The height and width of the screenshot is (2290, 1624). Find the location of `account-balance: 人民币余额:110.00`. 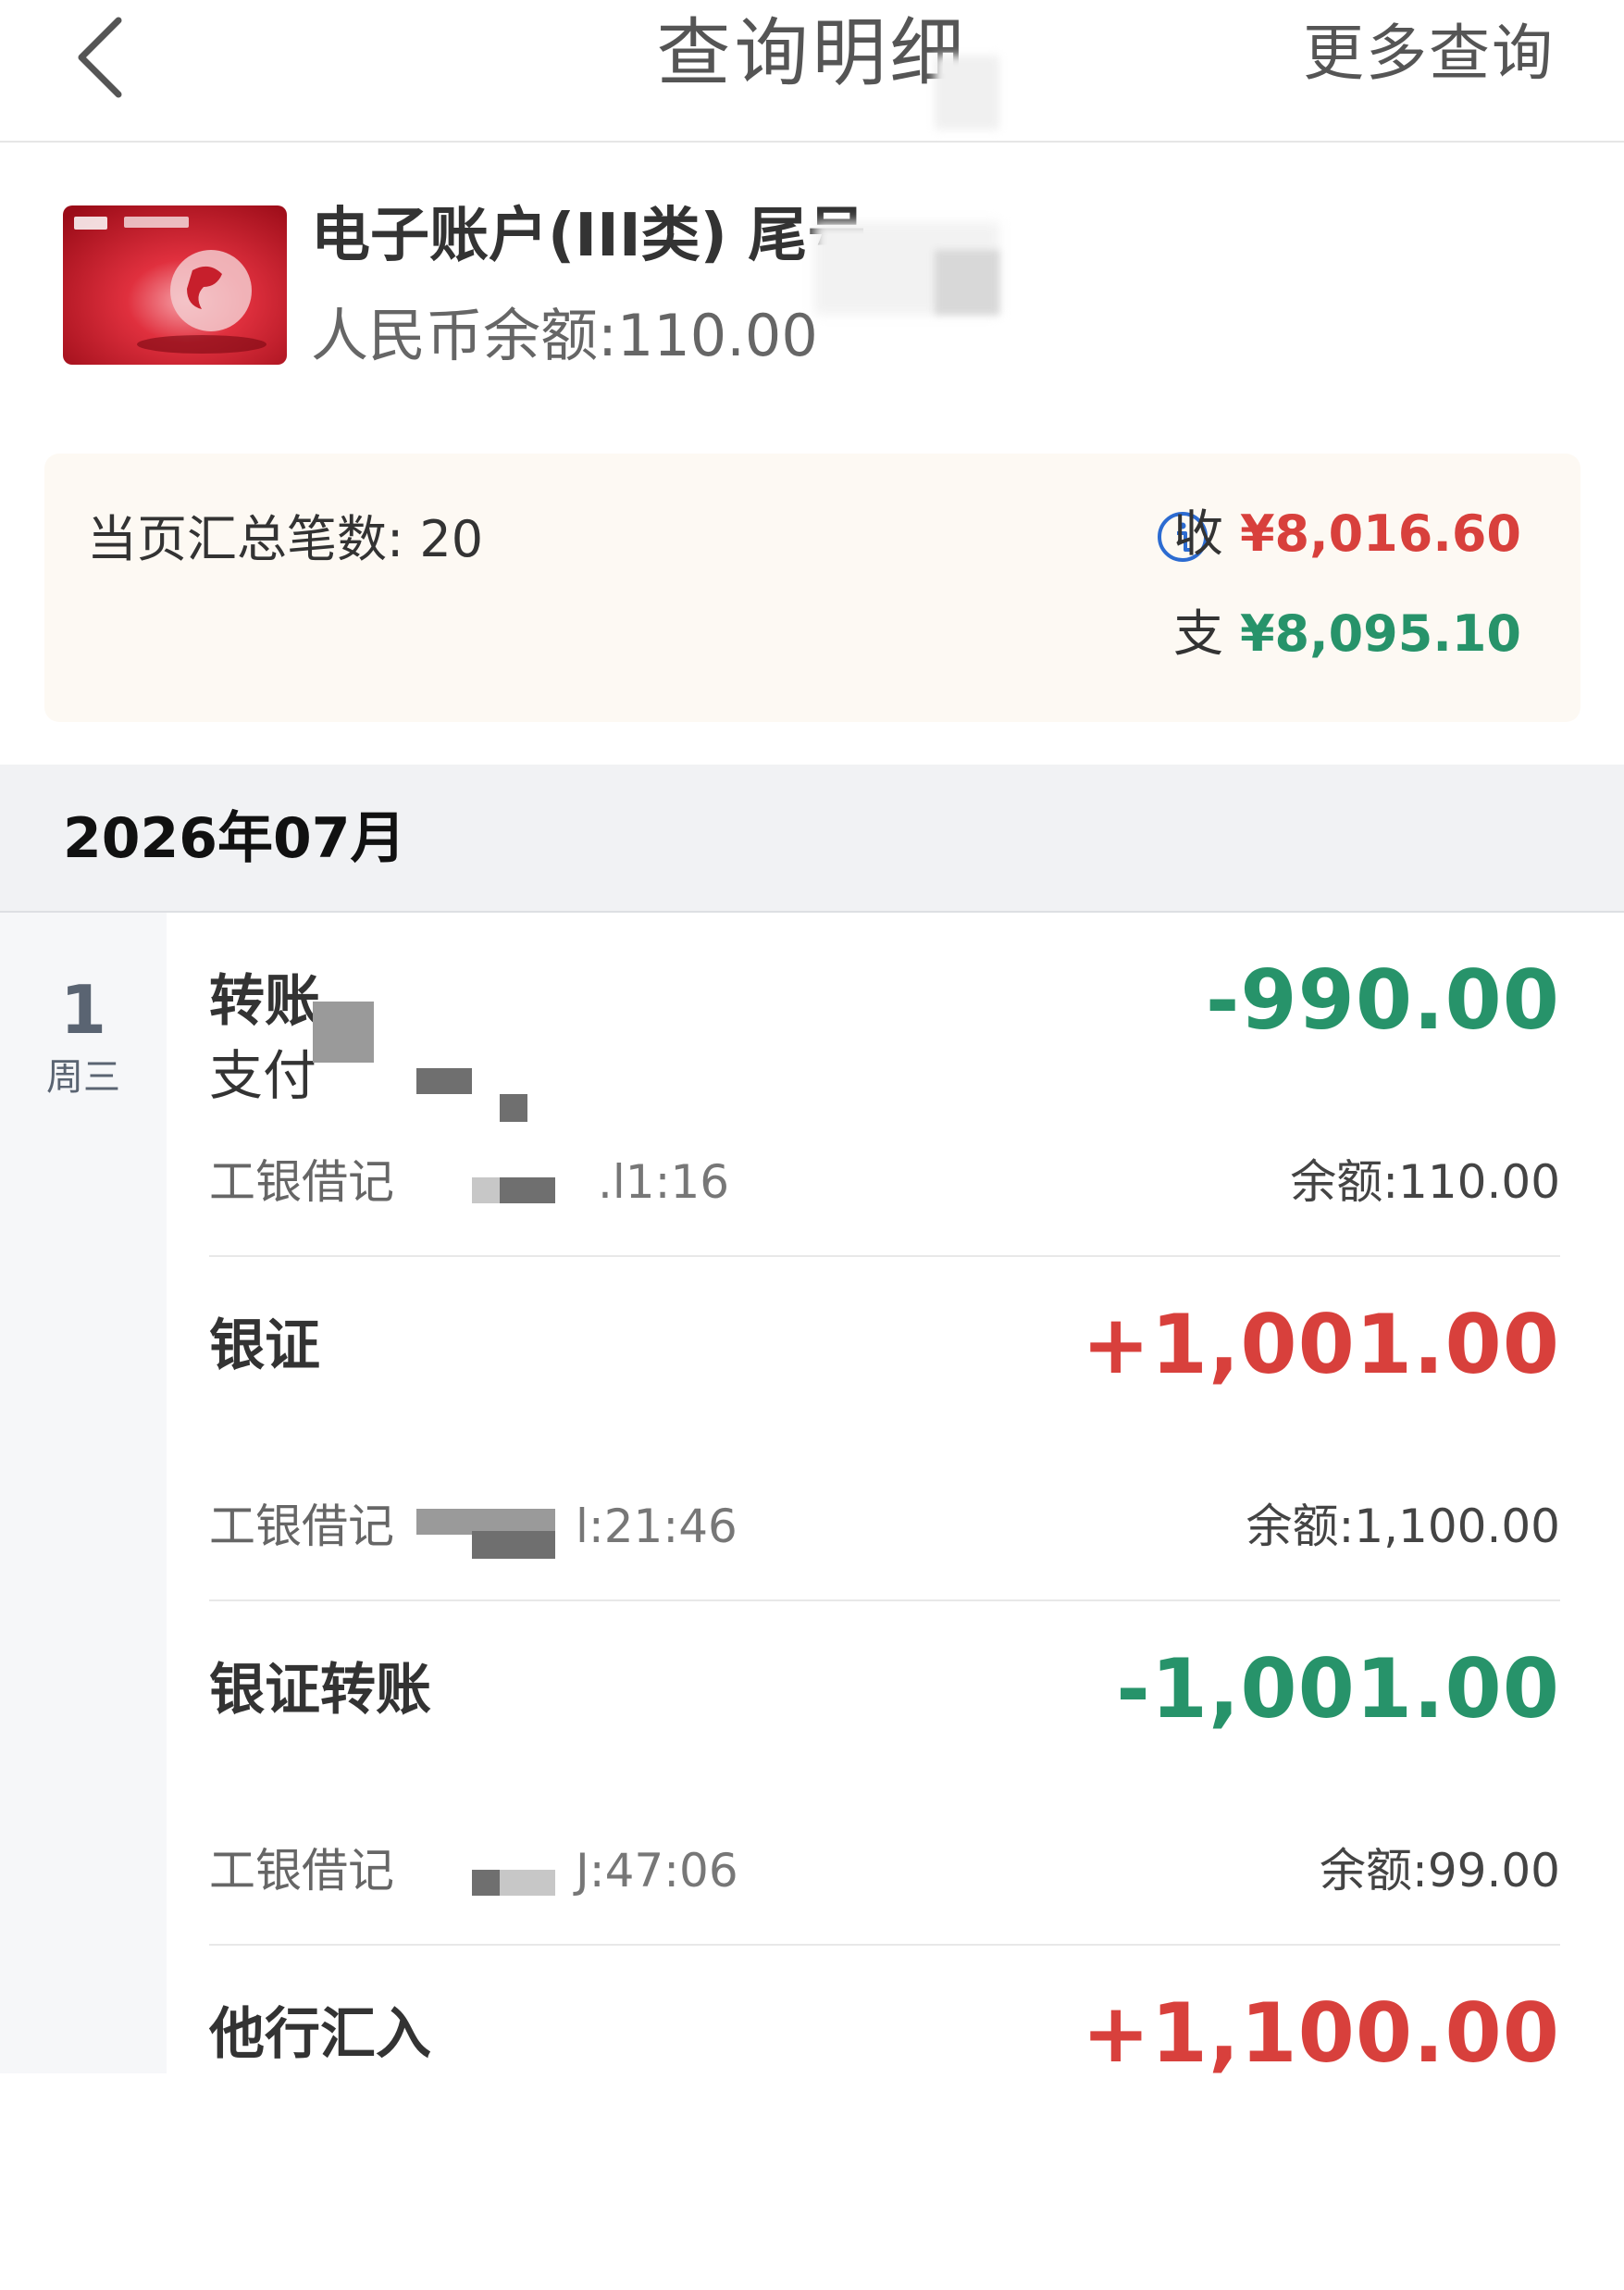

account-balance: 人民币余额:110.00 is located at coordinates (564, 335).